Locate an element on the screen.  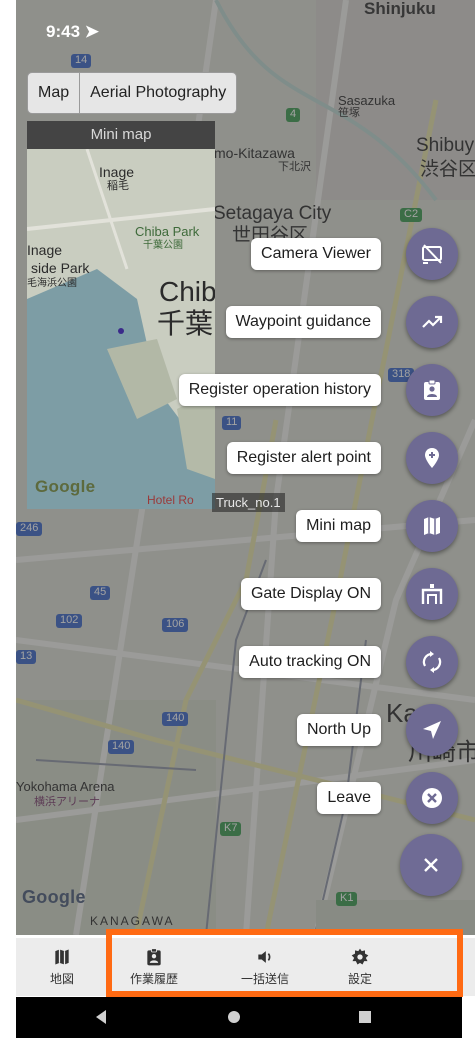
location-arrow-icon: ➤ is located at coordinates (92, 31).